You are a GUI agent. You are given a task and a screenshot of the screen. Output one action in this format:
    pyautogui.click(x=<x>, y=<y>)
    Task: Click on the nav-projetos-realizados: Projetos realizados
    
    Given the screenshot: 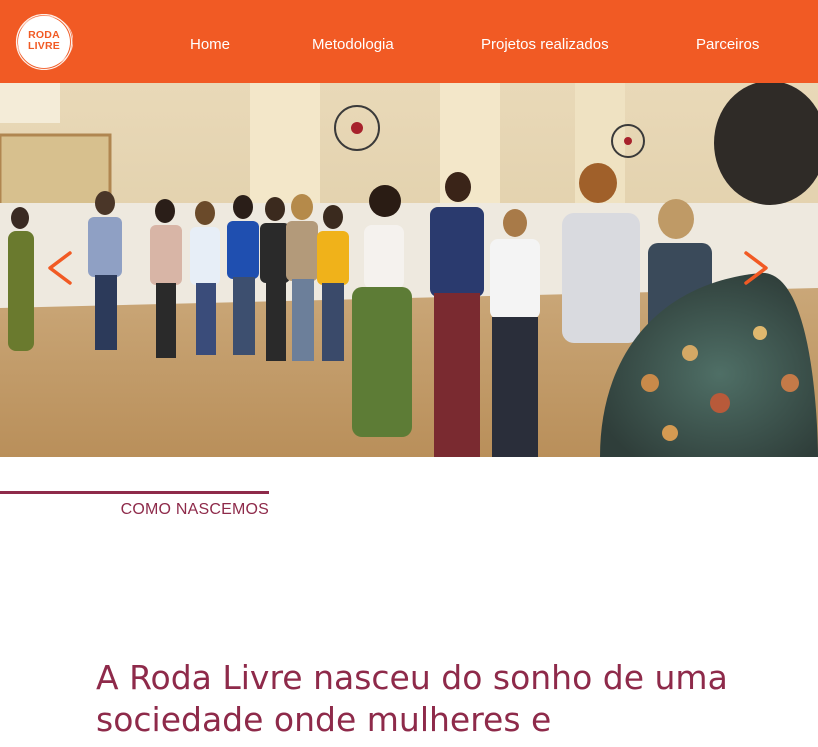 What is the action you would take?
    pyautogui.click(x=545, y=45)
    